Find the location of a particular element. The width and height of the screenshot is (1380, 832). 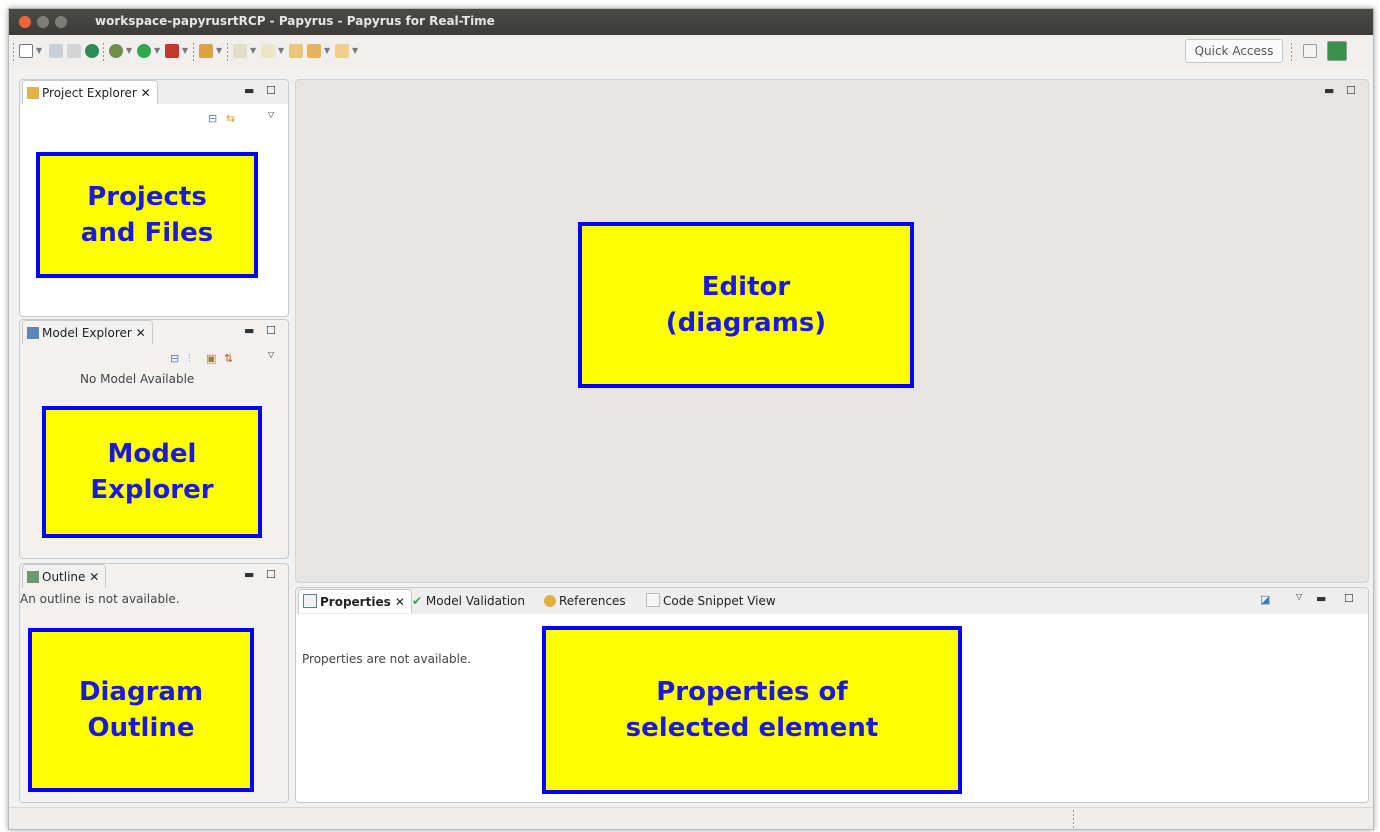

minimize-window-button is located at coordinates (43, 22).